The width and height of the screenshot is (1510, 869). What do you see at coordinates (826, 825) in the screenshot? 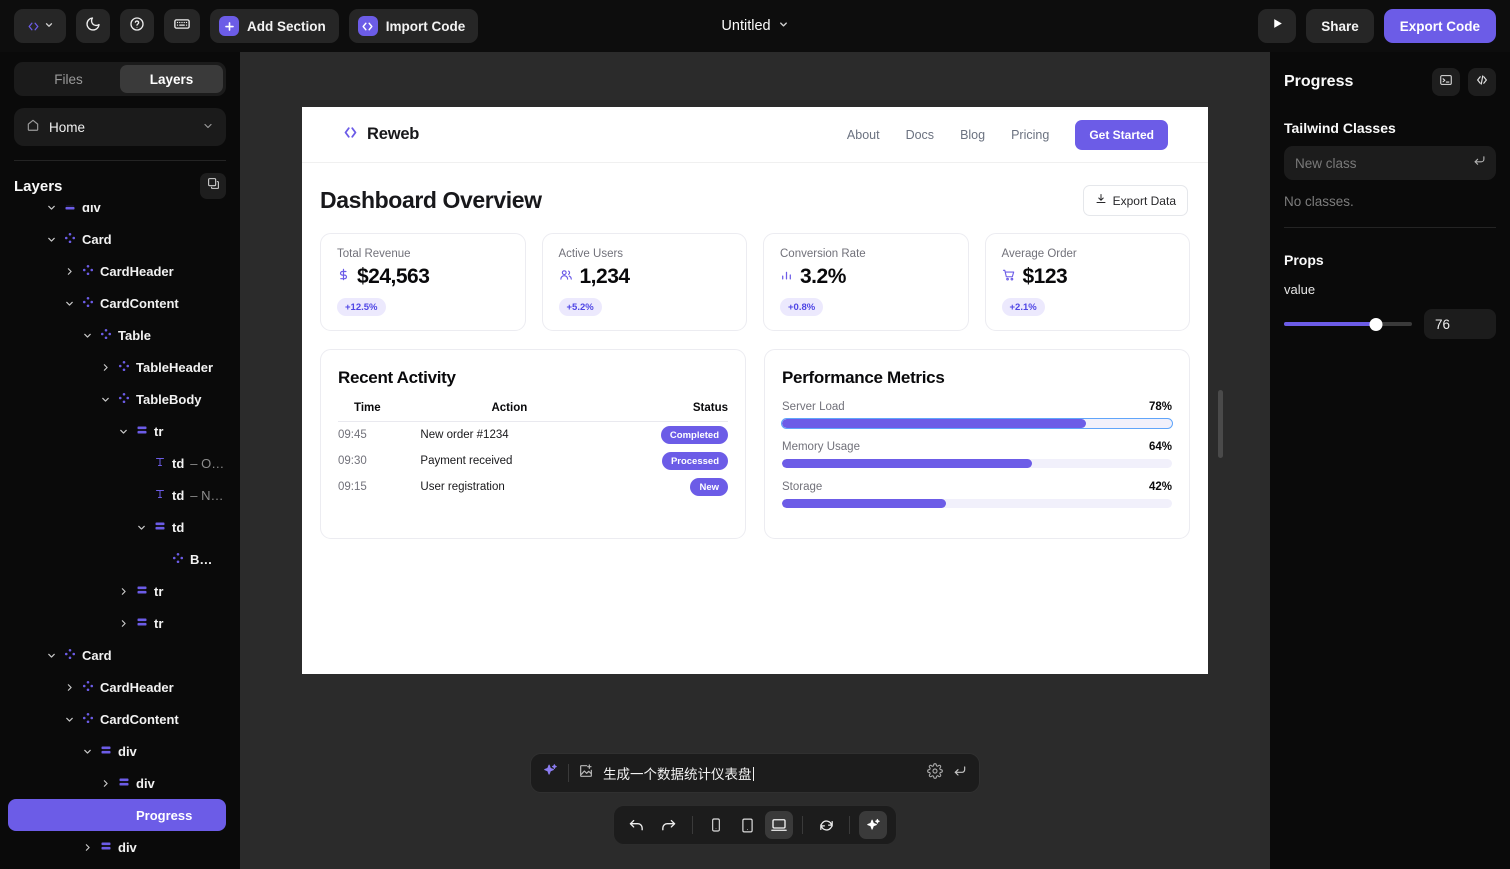
I see `refresh-button` at bounding box center [826, 825].